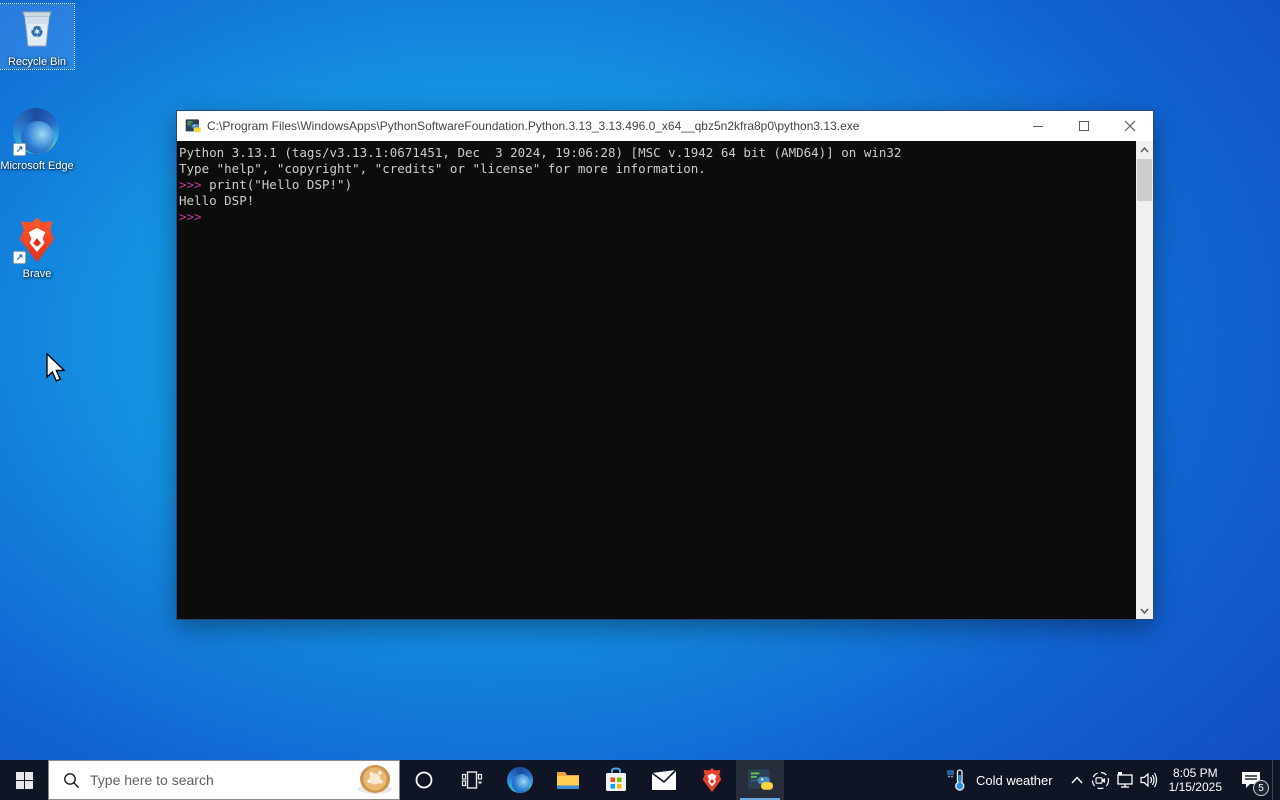 This screenshot has height=800, width=1280. I want to click on taskbar: Cold weather, so click(640, 780).